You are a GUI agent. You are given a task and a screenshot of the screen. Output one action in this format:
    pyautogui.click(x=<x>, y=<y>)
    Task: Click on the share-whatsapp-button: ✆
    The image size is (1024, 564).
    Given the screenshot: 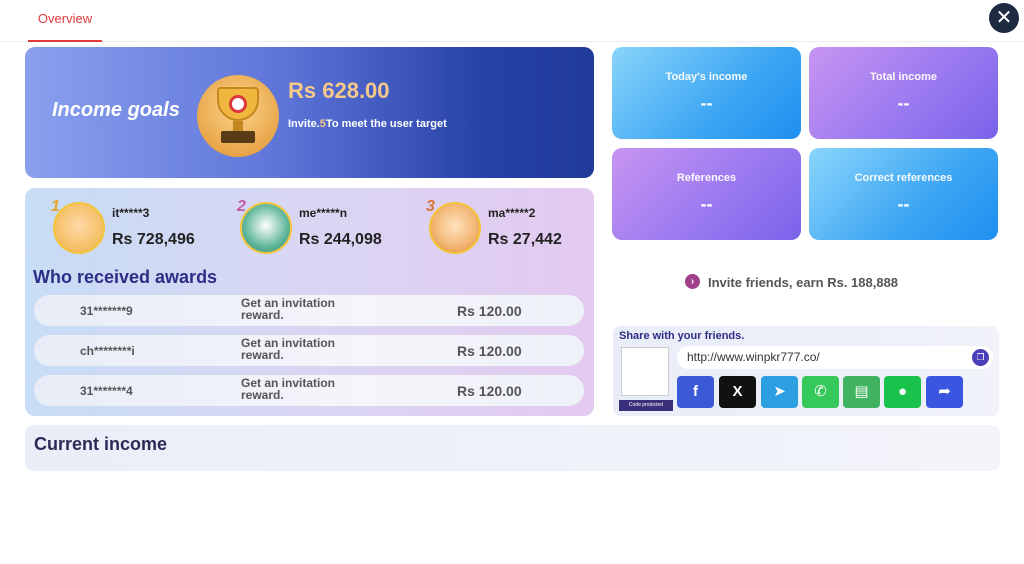 What is the action you would take?
    pyautogui.click(x=820, y=392)
    